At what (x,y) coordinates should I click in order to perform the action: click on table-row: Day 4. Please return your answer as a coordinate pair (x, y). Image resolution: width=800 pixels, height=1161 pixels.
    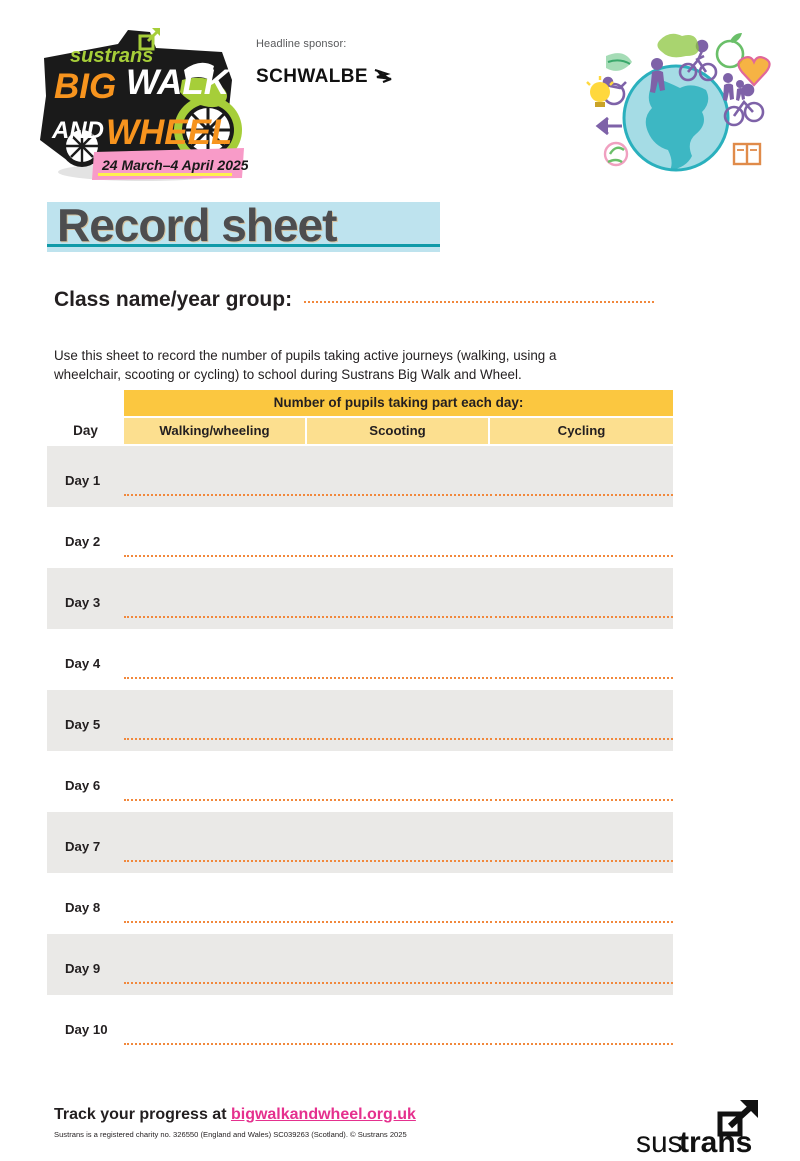
    Looking at the image, I should click on (360, 659).